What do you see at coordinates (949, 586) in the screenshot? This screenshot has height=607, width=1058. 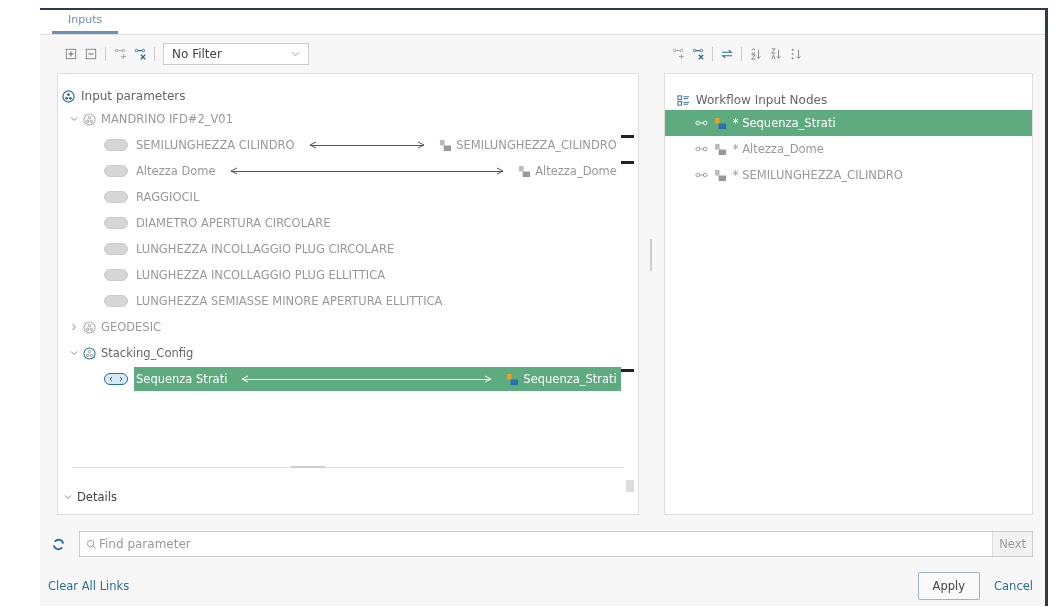 I see `apply-button: Apply` at bounding box center [949, 586].